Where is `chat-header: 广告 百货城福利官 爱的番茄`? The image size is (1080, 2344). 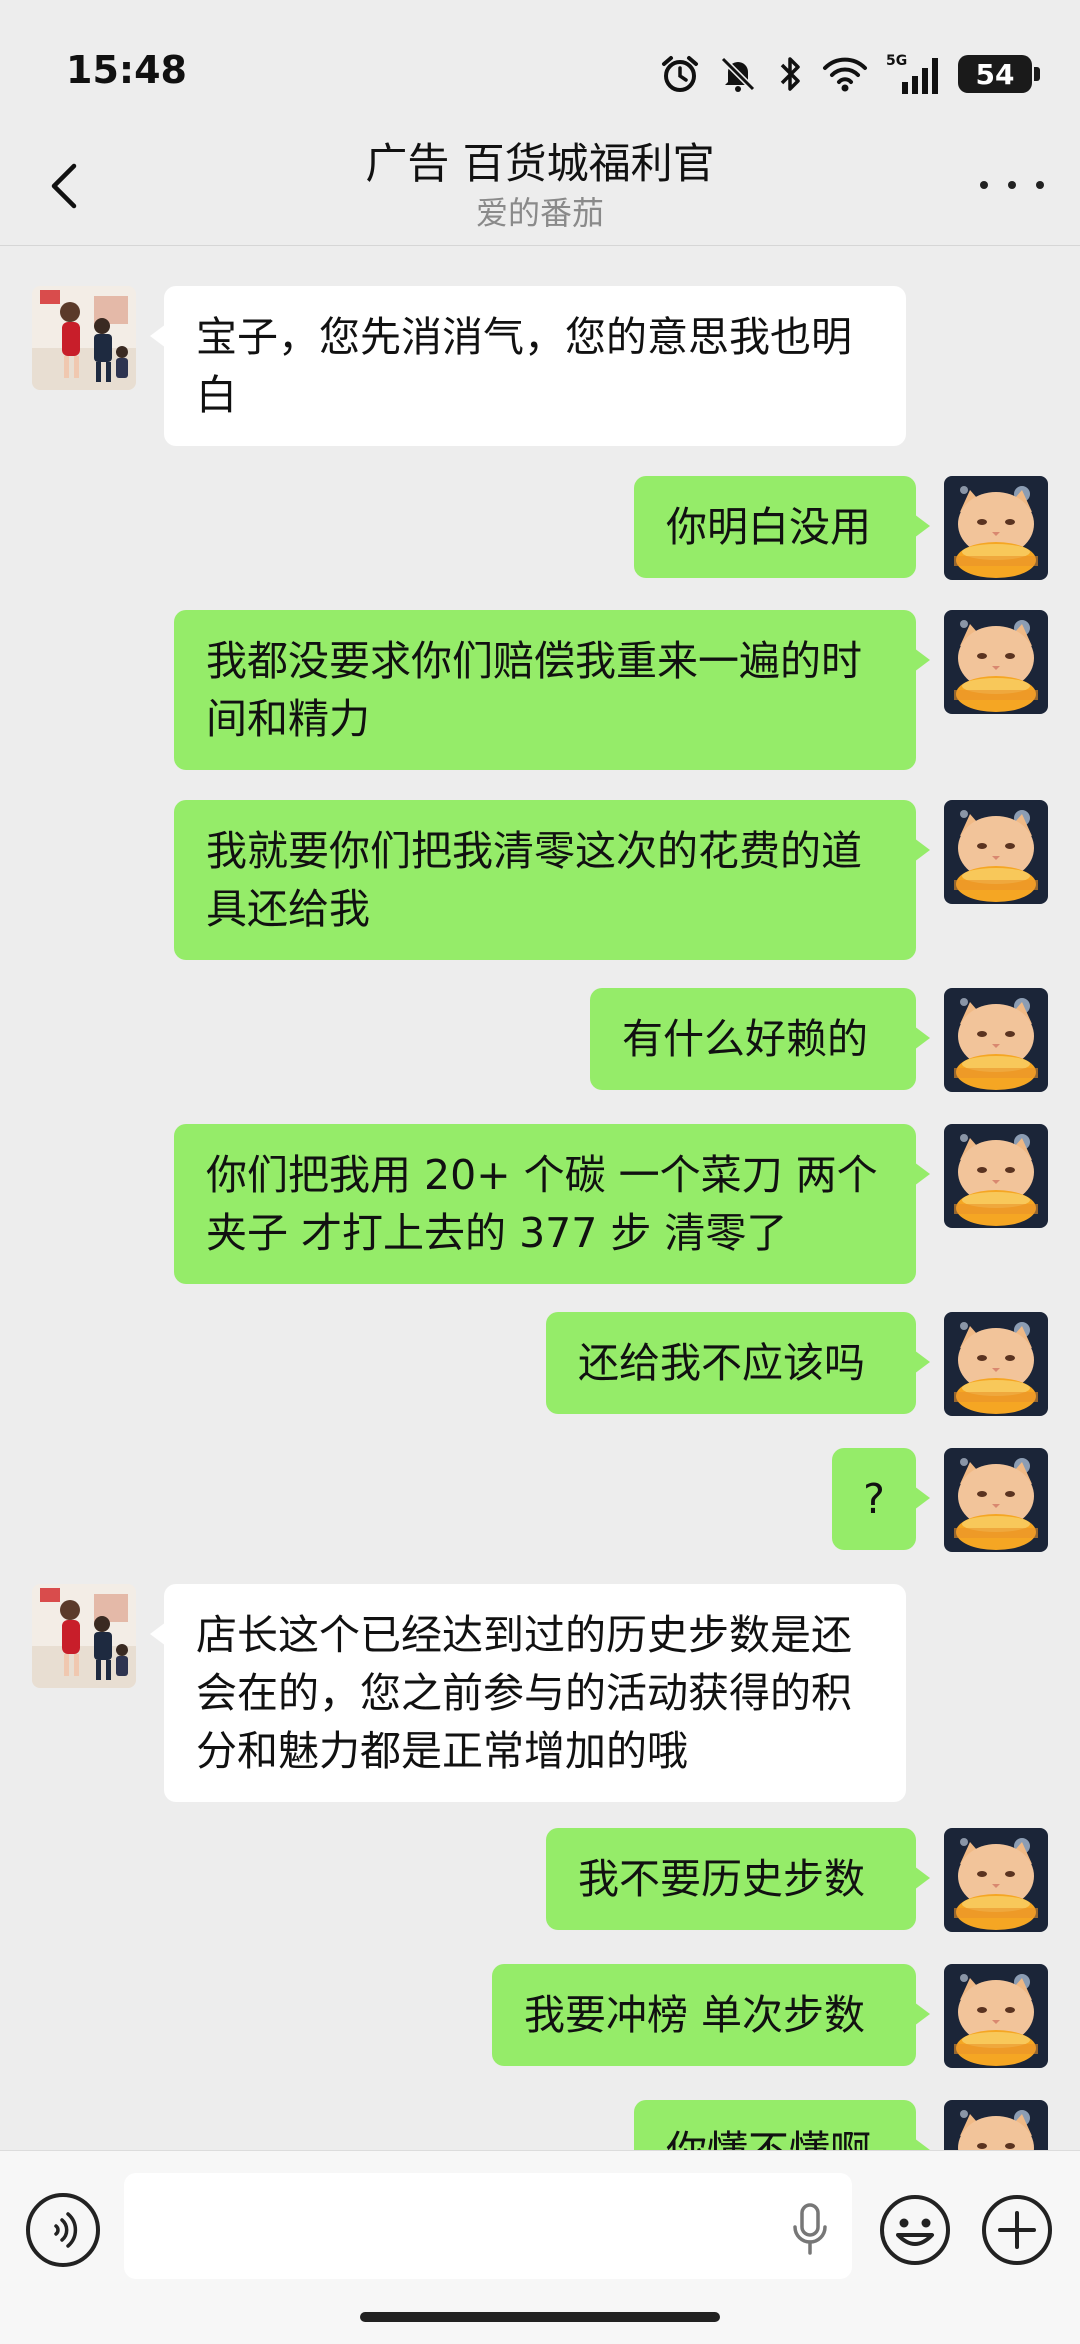
chat-header: 广告 百货城福利官 爱的番茄 is located at coordinates (540, 188).